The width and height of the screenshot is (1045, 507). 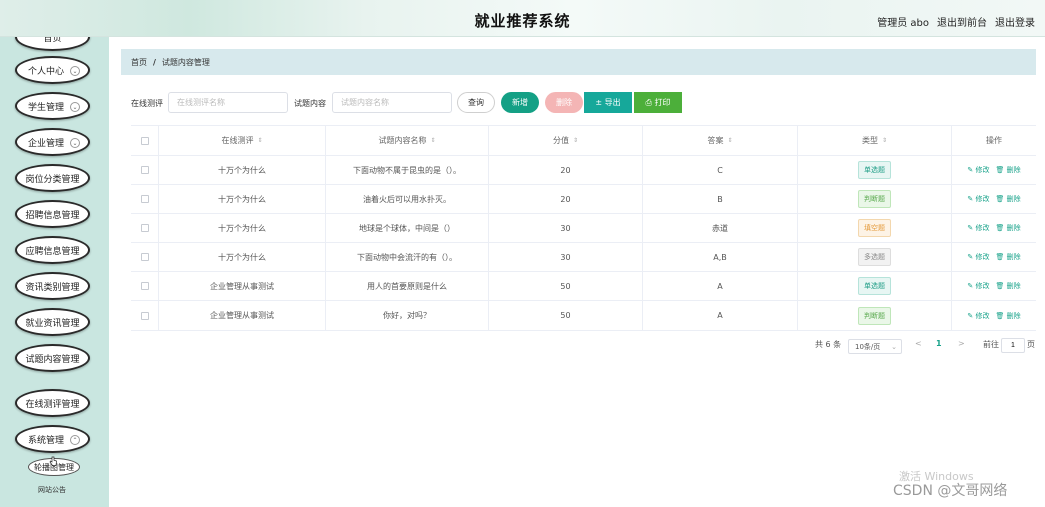 I want to click on sidebar-item-profile: 个人中心 ⌄, so click(x=52, y=70).